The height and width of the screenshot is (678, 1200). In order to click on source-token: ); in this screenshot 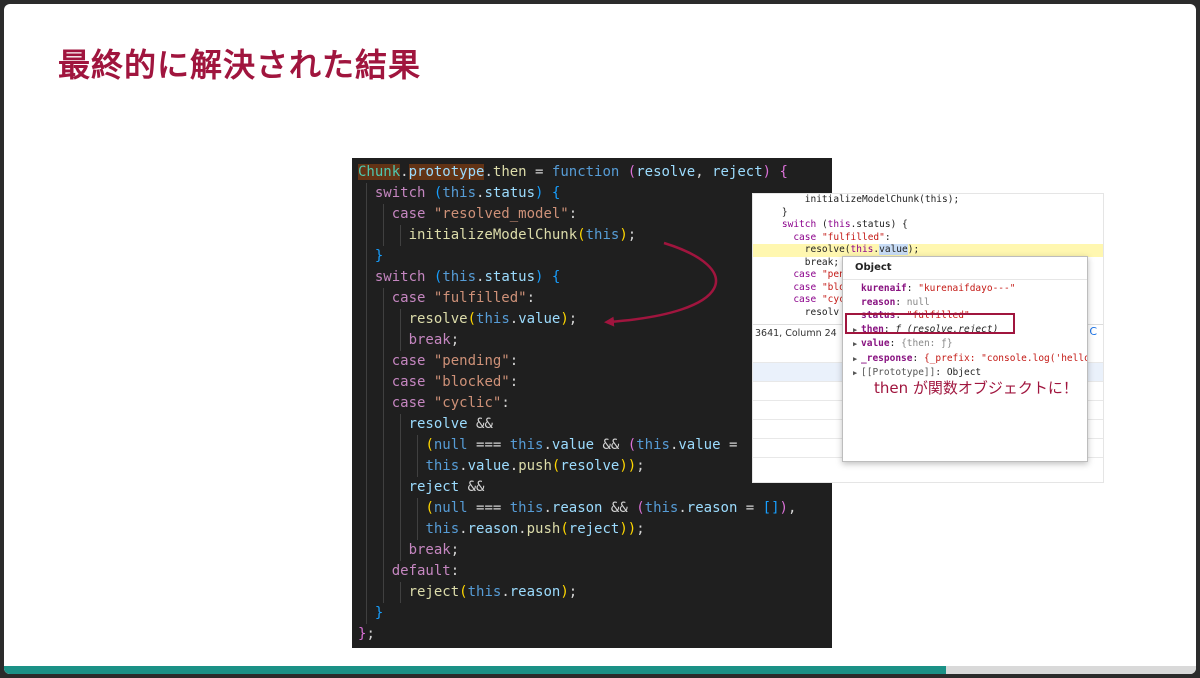, I will do `click(913, 249)`.